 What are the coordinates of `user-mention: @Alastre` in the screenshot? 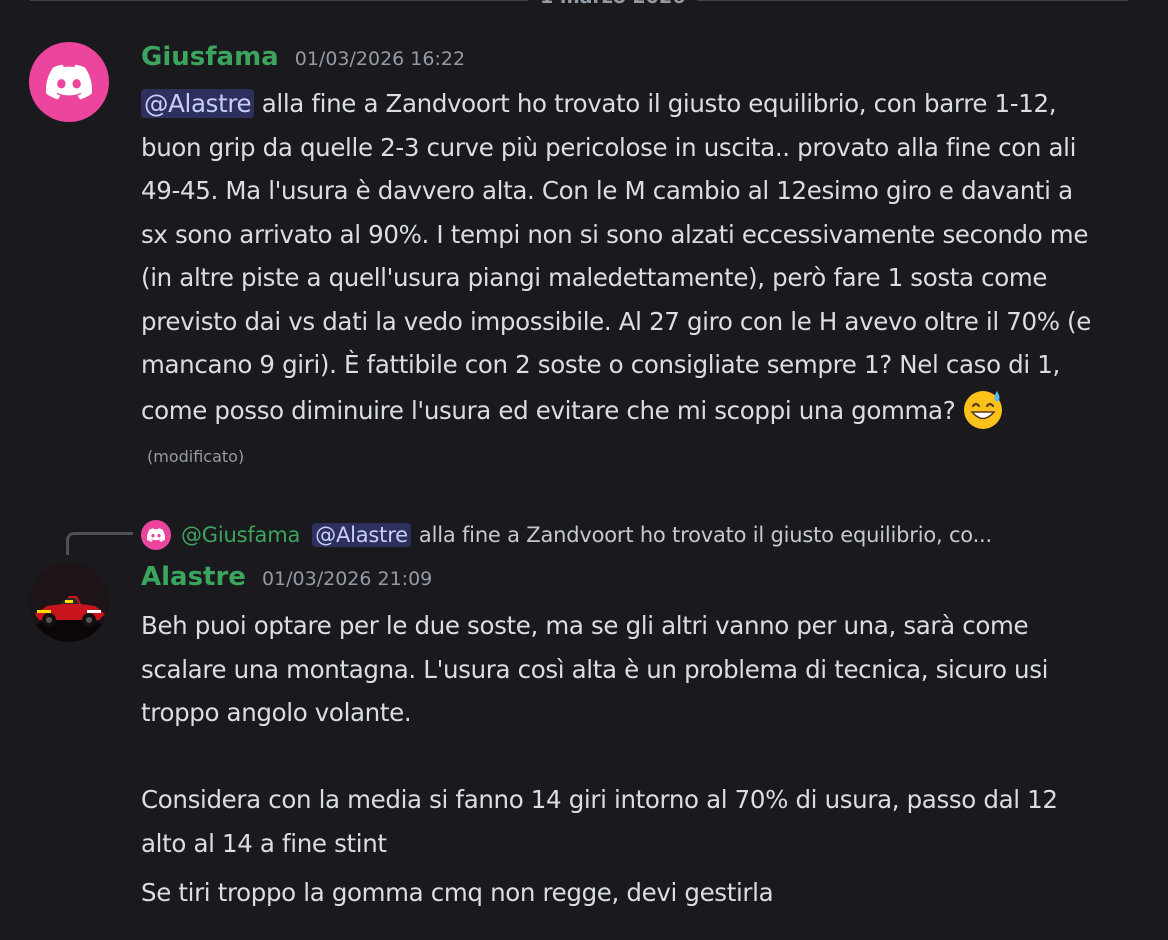 It's located at (198, 103).